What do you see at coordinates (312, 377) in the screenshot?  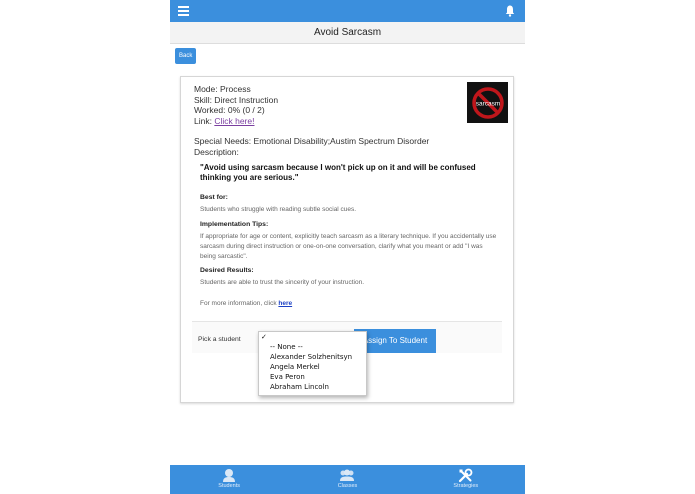 I see `student-option: Eva Peron` at bounding box center [312, 377].